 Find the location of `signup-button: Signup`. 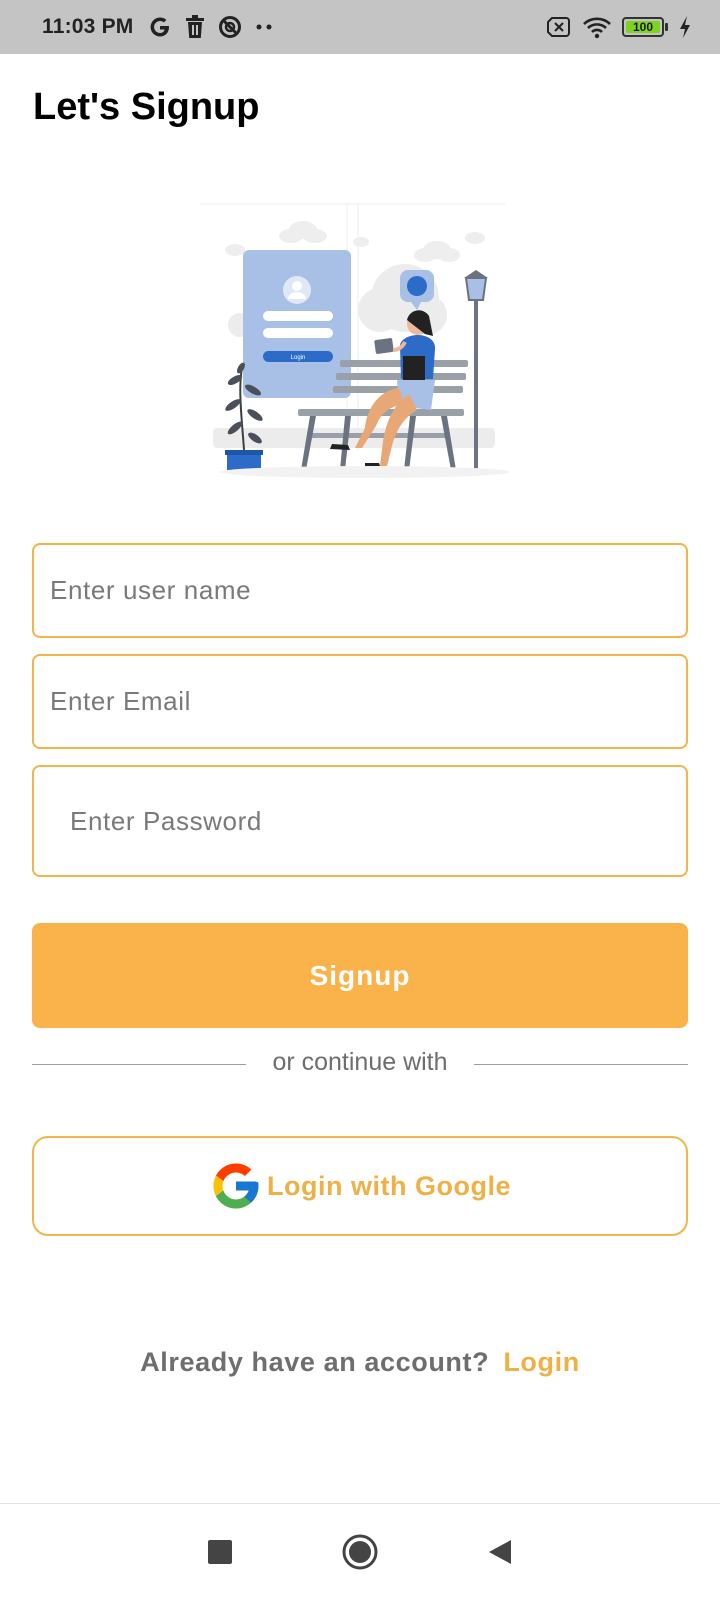

signup-button: Signup is located at coordinates (360, 975).